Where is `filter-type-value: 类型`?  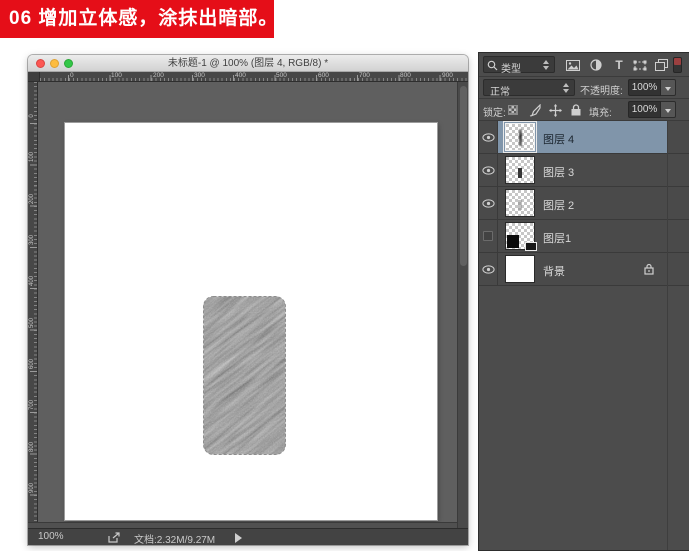
filter-type-value: 类型 is located at coordinates (511, 69).